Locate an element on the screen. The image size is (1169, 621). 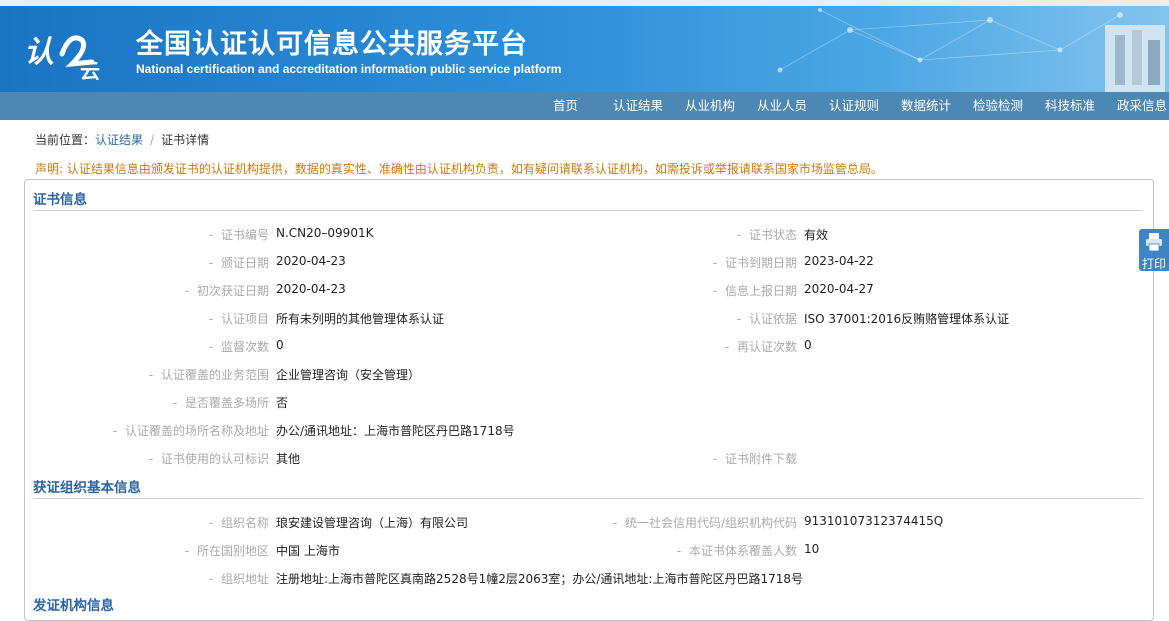
field-value-site-address: 办公/通讯地址：上海市普陀区丹巴路1718号 is located at coordinates (395, 431).